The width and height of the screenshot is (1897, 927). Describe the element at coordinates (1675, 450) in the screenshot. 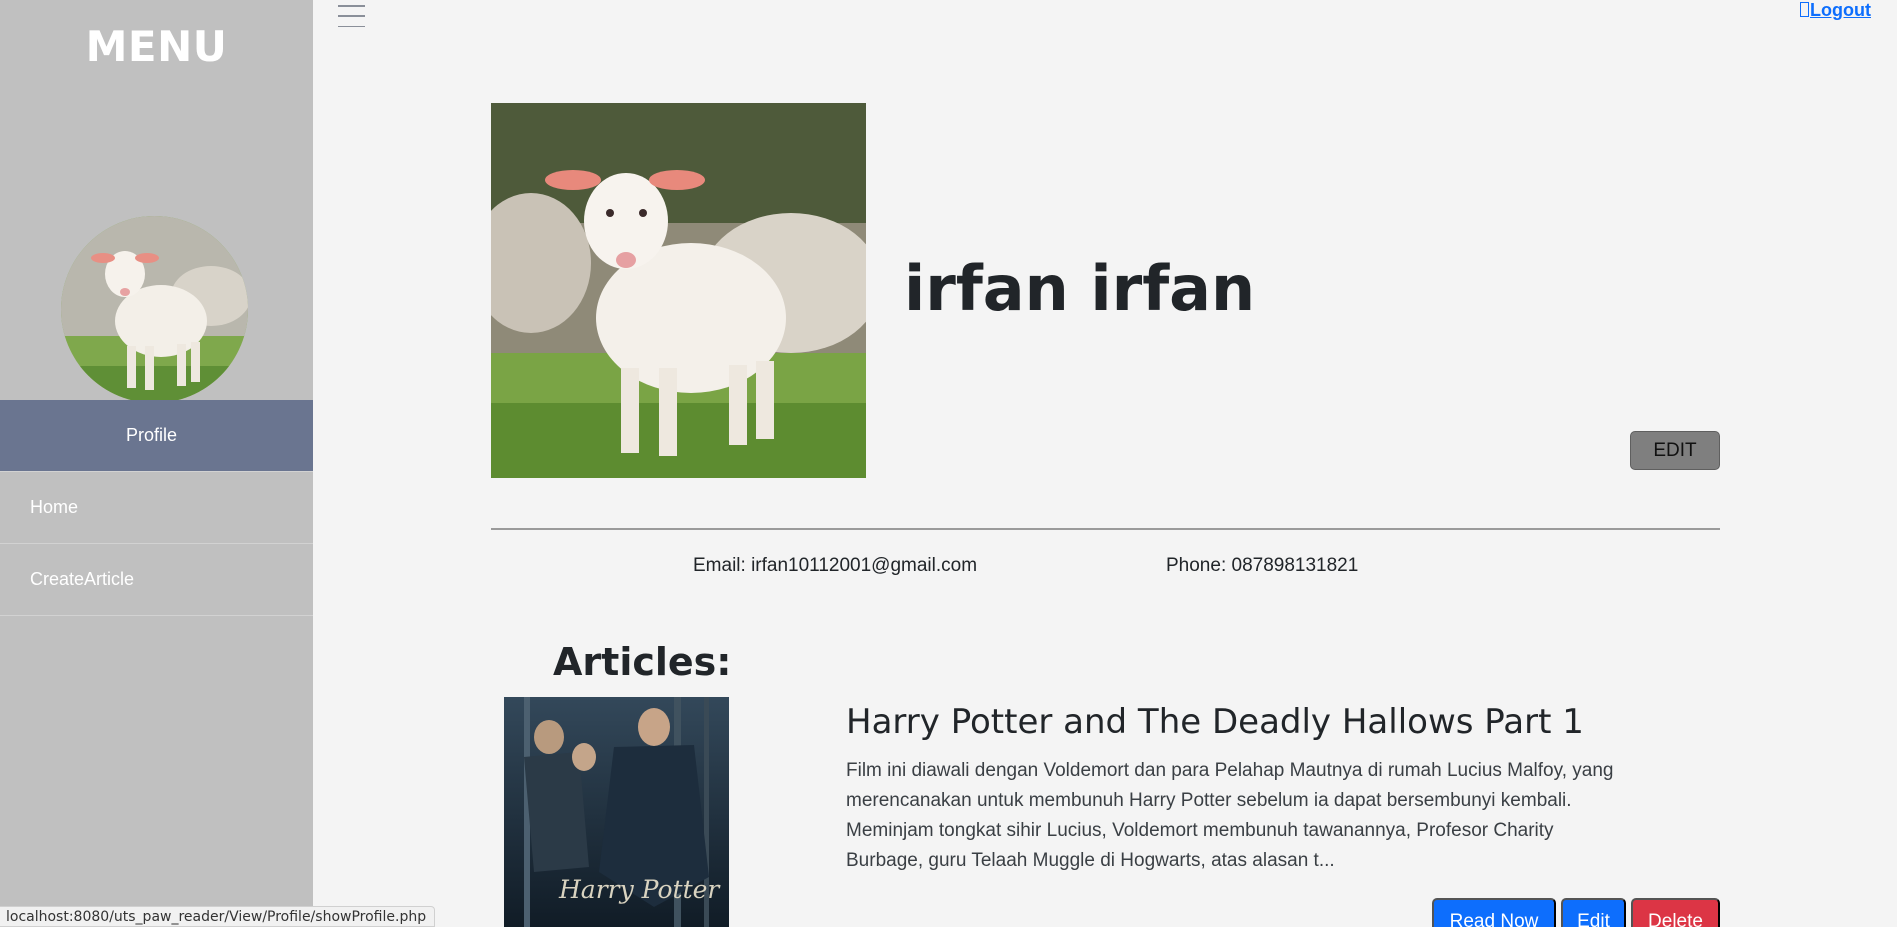

I see `edit-profile-button: EDIT` at that location.